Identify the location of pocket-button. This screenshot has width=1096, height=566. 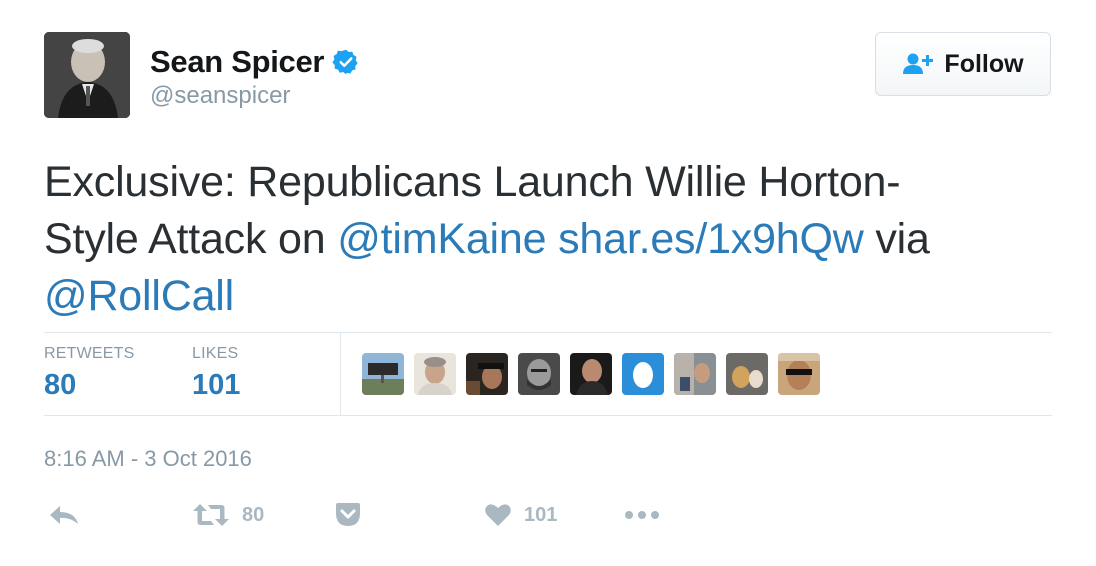
(348, 515).